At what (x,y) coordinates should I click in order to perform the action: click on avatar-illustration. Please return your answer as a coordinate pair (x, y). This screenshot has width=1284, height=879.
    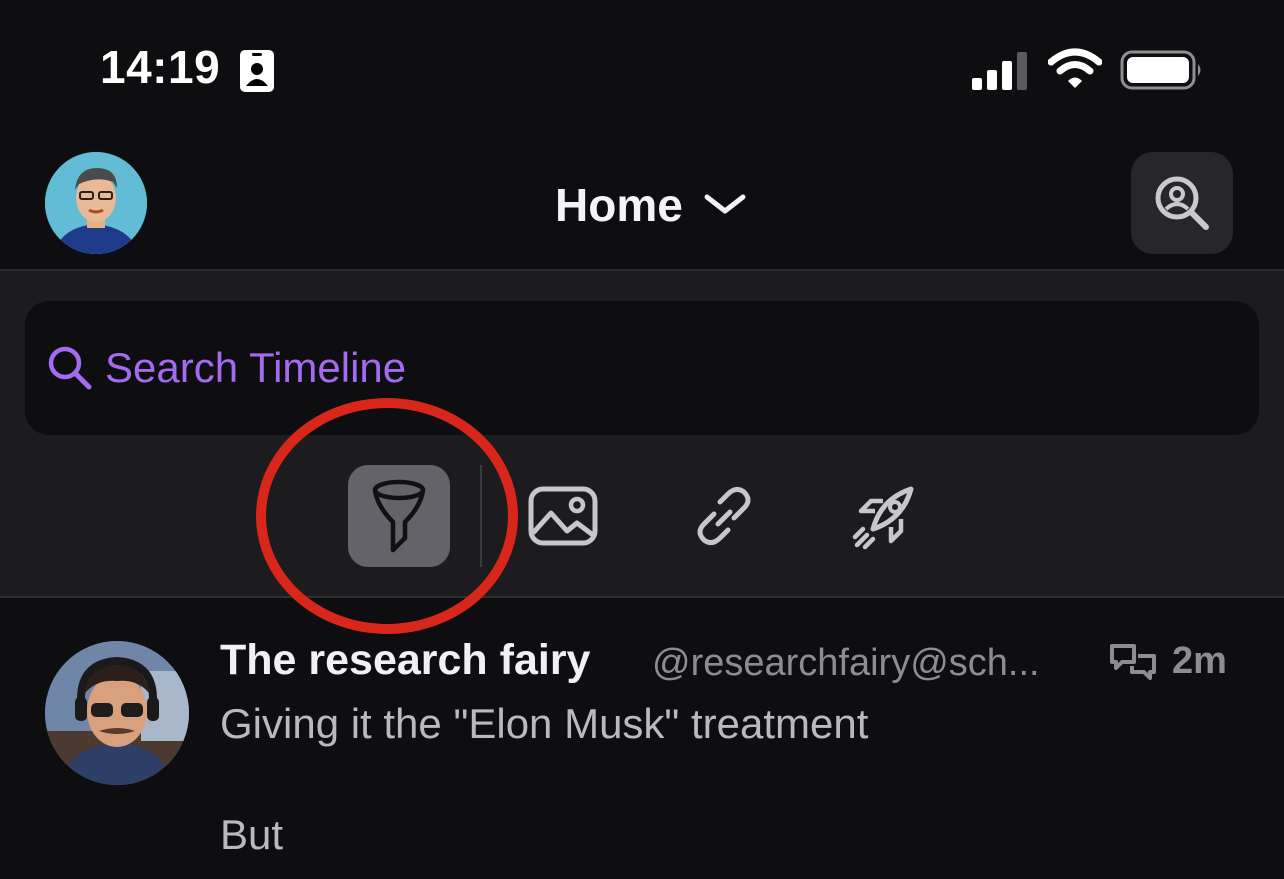
    Looking at the image, I should click on (96, 203).